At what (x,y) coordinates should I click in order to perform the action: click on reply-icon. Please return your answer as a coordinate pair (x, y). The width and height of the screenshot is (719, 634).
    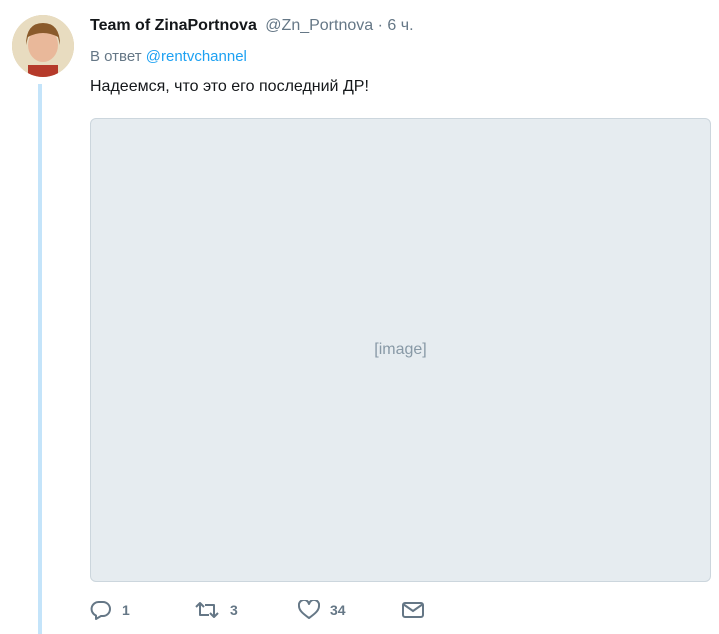
    Looking at the image, I should click on (100, 610).